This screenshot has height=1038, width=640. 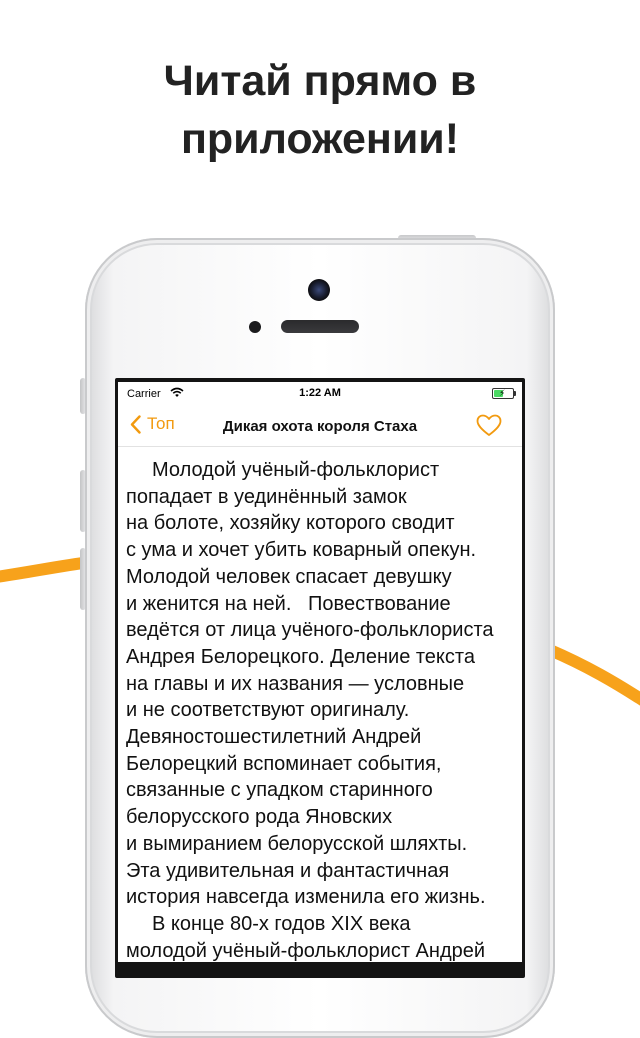 I want to click on battery-charging-icon: ⚡, so click(x=504, y=393).